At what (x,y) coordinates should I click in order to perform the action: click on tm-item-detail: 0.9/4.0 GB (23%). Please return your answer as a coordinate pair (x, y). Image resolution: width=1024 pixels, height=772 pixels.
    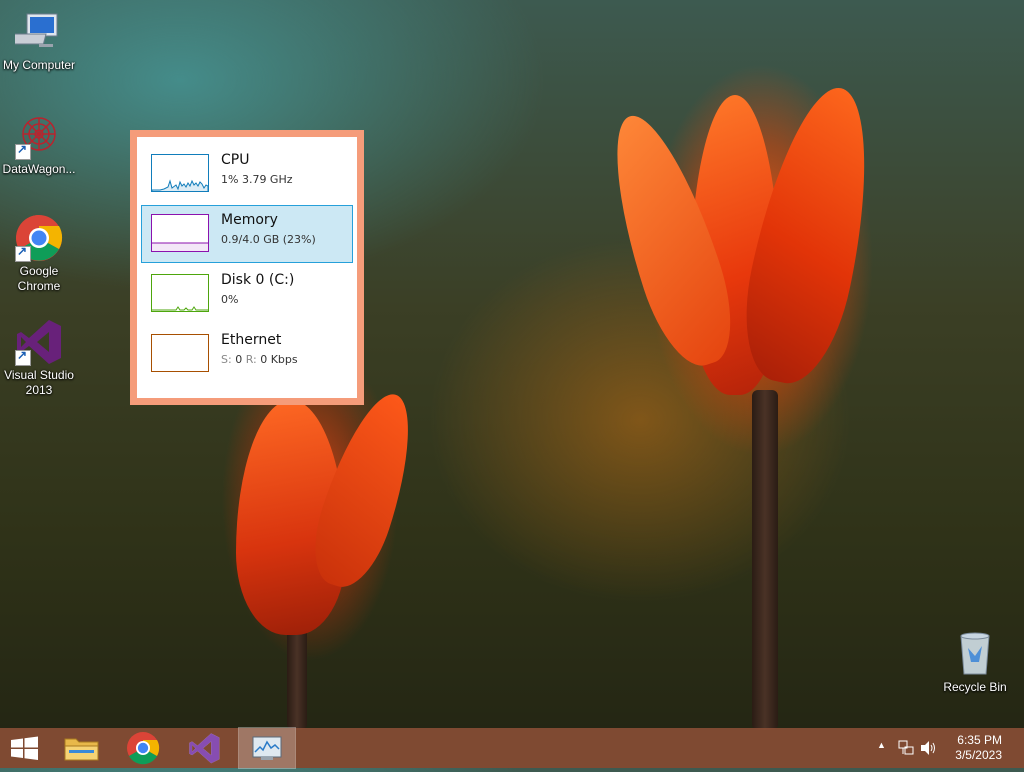
    Looking at the image, I should click on (268, 239).